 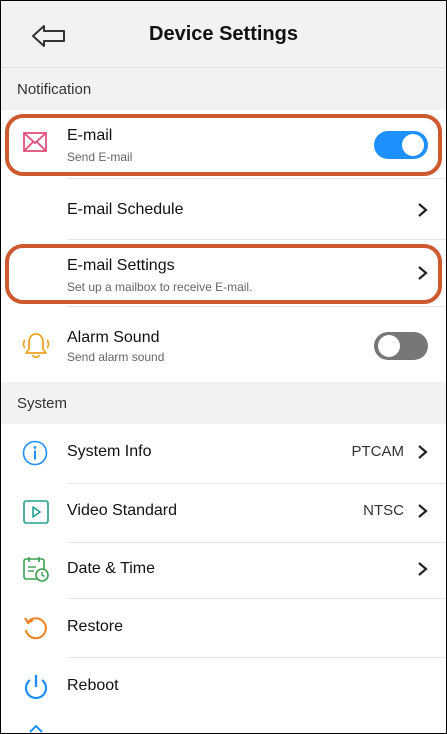 What do you see at coordinates (389, 346) in the screenshot?
I see `toggle-knob` at bounding box center [389, 346].